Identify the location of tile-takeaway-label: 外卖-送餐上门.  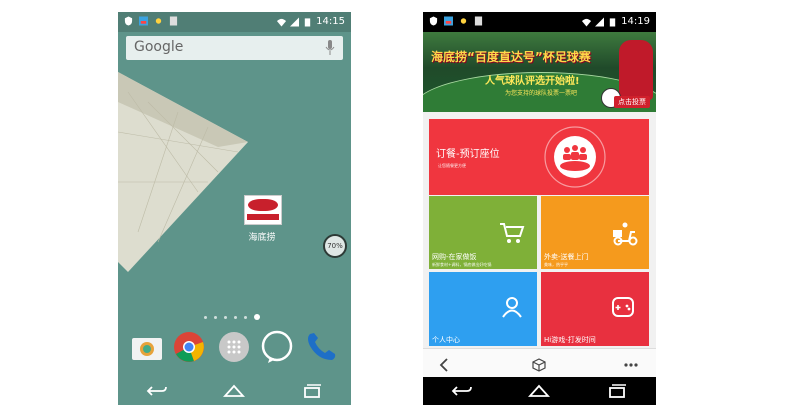
(566, 257).